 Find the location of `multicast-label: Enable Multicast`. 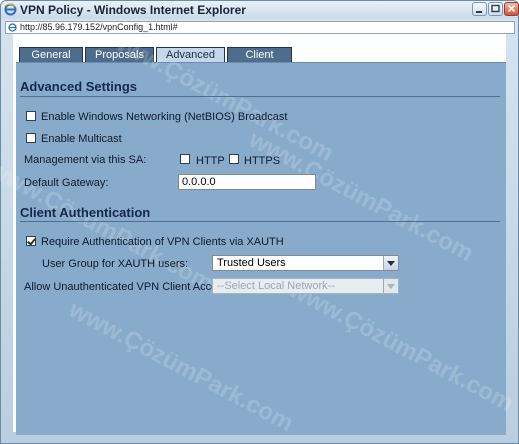

multicast-label: Enable Multicast is located at coordinates (81, 139).